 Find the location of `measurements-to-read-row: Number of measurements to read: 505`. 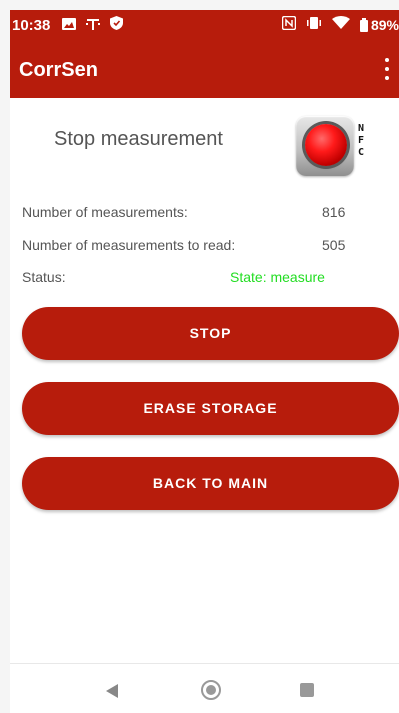

measurements-to-read-row: Number of measurements to read: 505 is located at coordinates (202, 247).